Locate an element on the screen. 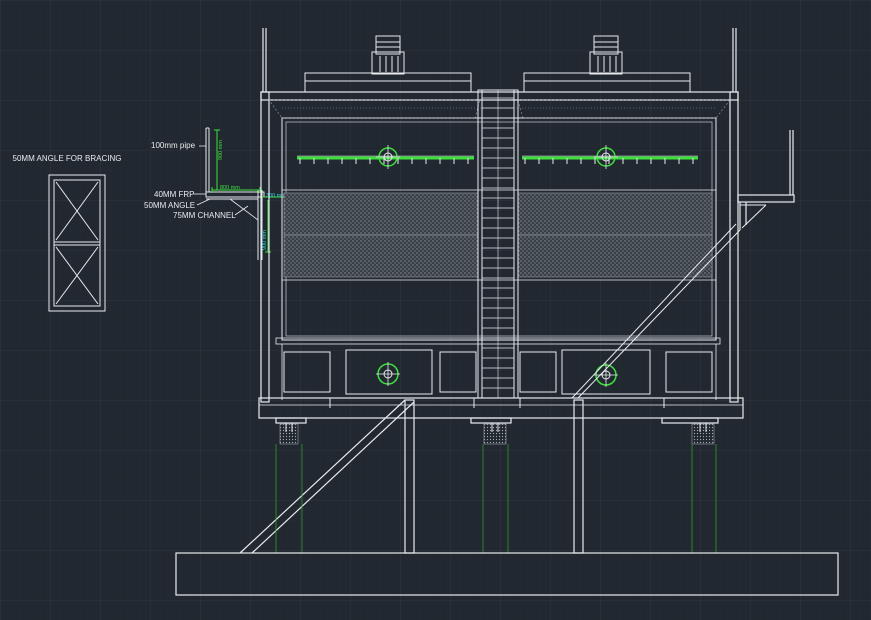 The height and width of the screenshot is (620, 871). dim-900-vertical: 900 mm is located at coordinates (221, 150).